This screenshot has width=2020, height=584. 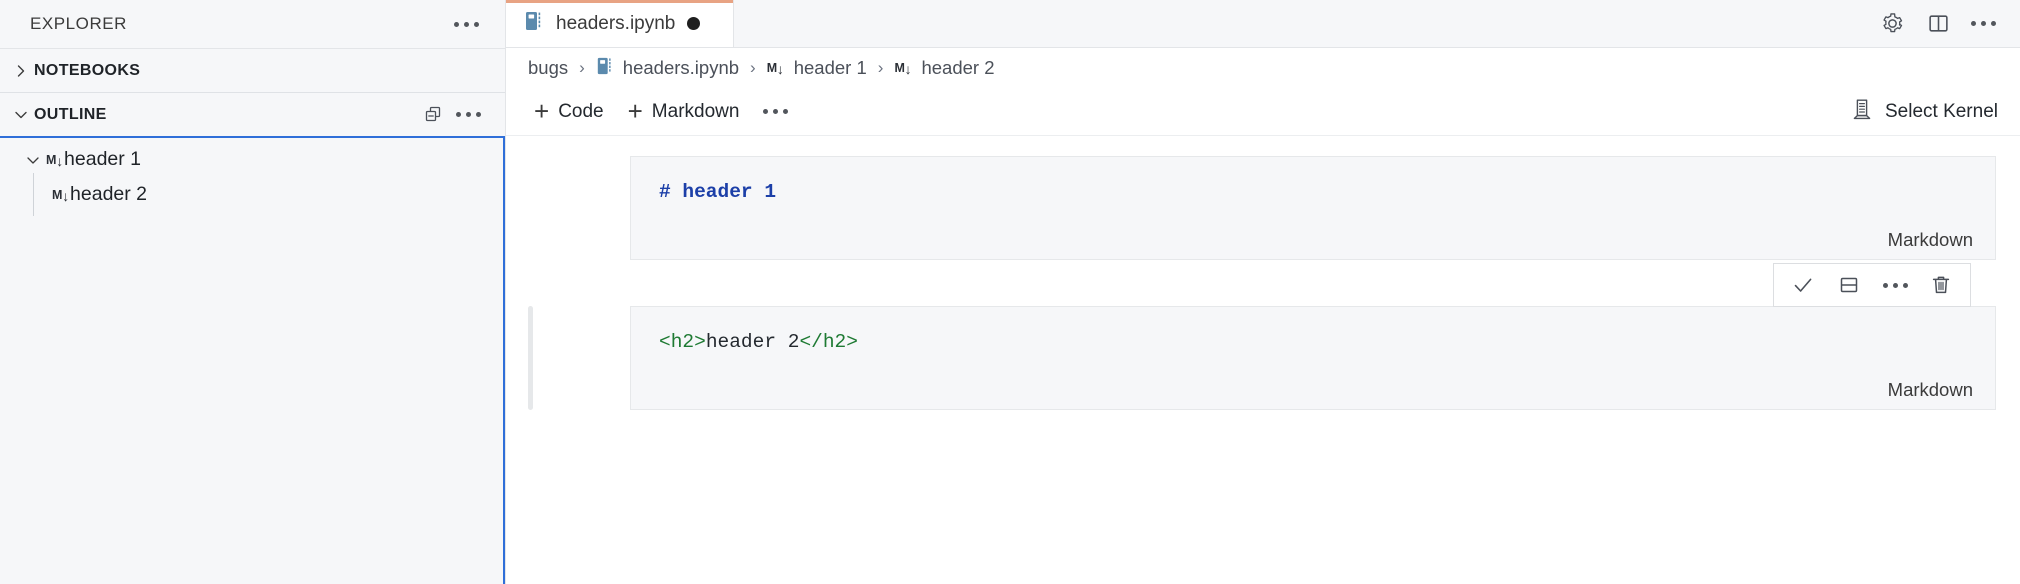 What do you see at coordinates (103, 159) in the screenshot?
I see `outline-item-label: header 1` at bounding box center [103, 159].